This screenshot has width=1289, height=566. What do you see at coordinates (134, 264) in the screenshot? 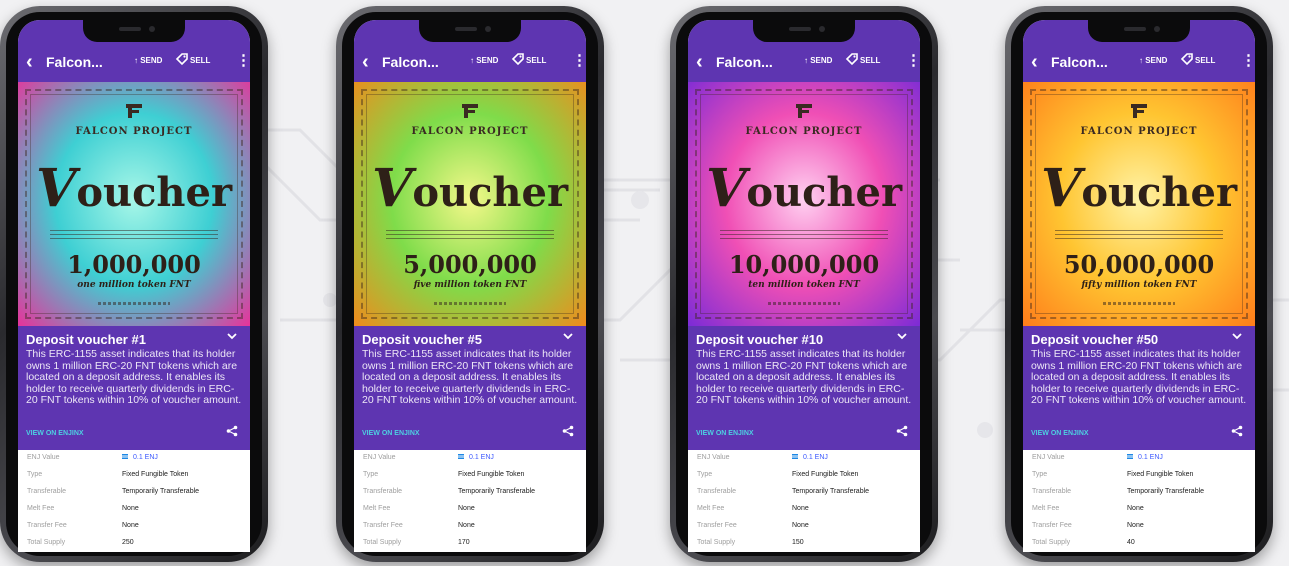
I see `voucher-amount: 1,000,000` at bounding box center [134, 264].